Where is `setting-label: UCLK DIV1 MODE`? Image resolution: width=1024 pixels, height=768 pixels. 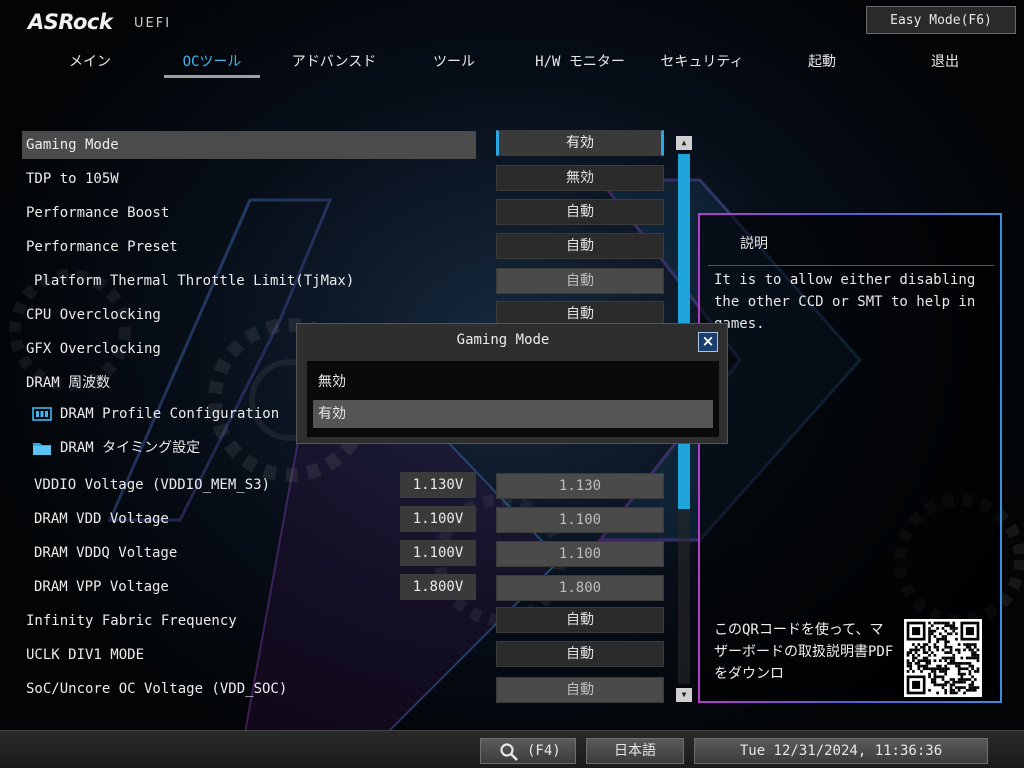
setting-label: UCLK DIV1 MODE is located at coordinates (85, 655).